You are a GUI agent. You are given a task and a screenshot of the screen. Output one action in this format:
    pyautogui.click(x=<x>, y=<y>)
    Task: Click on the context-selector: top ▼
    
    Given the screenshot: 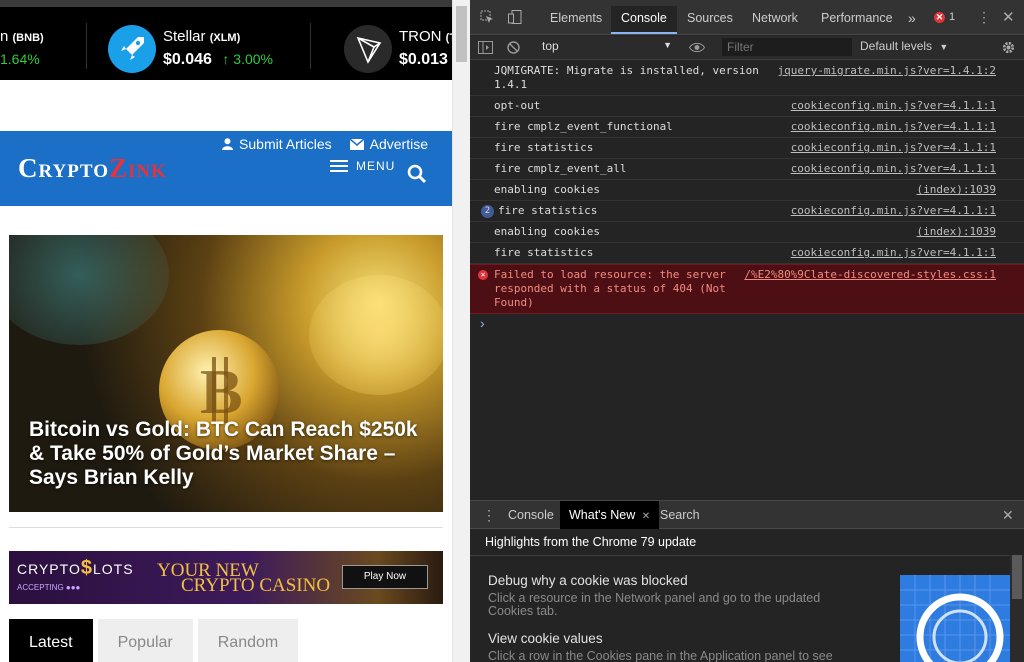 What is the action you would take?
    pyautogui.click(x=607, y=46)
    